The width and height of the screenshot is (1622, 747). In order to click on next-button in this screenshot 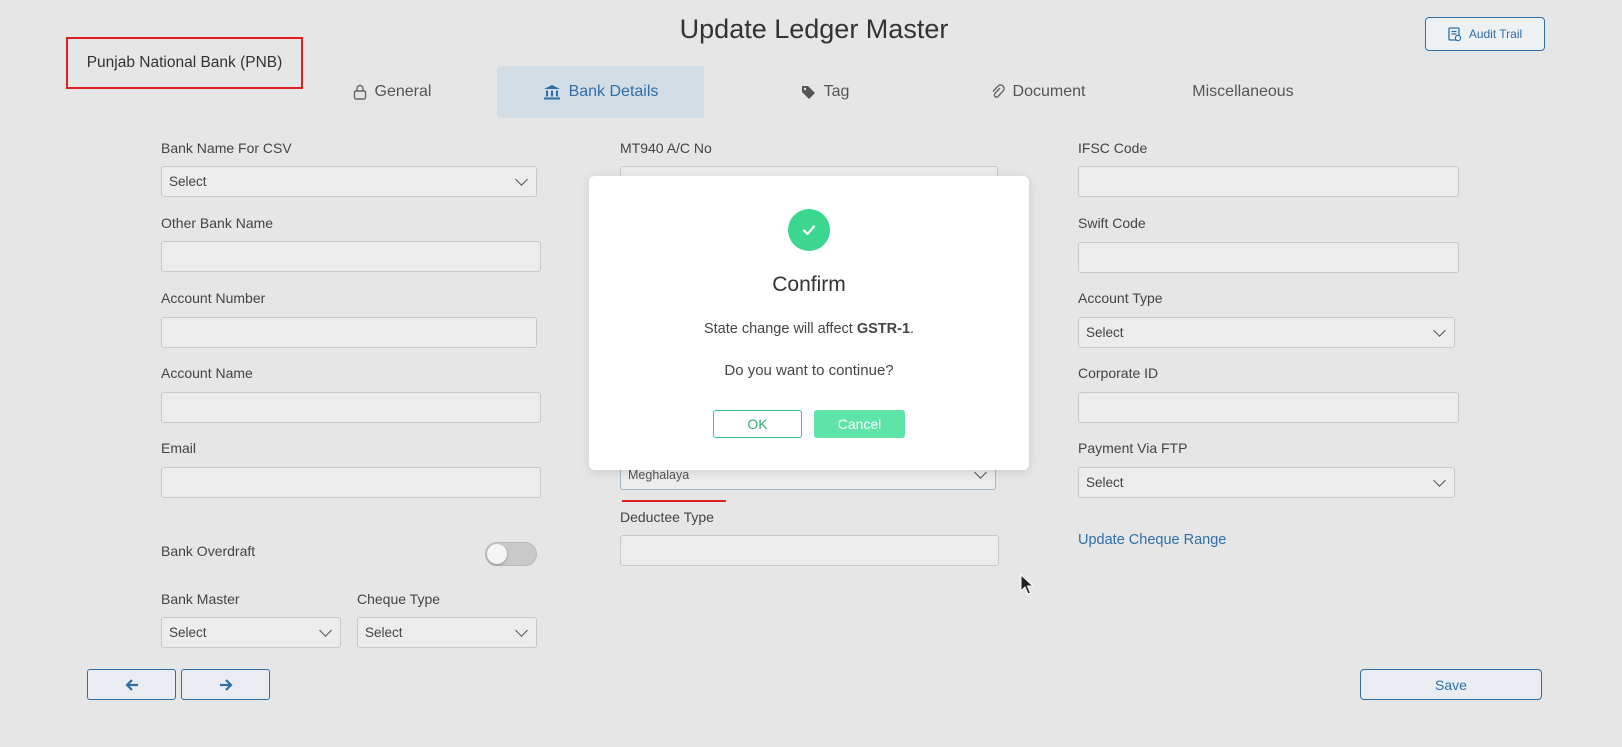, I will do `click(225, 684)`.